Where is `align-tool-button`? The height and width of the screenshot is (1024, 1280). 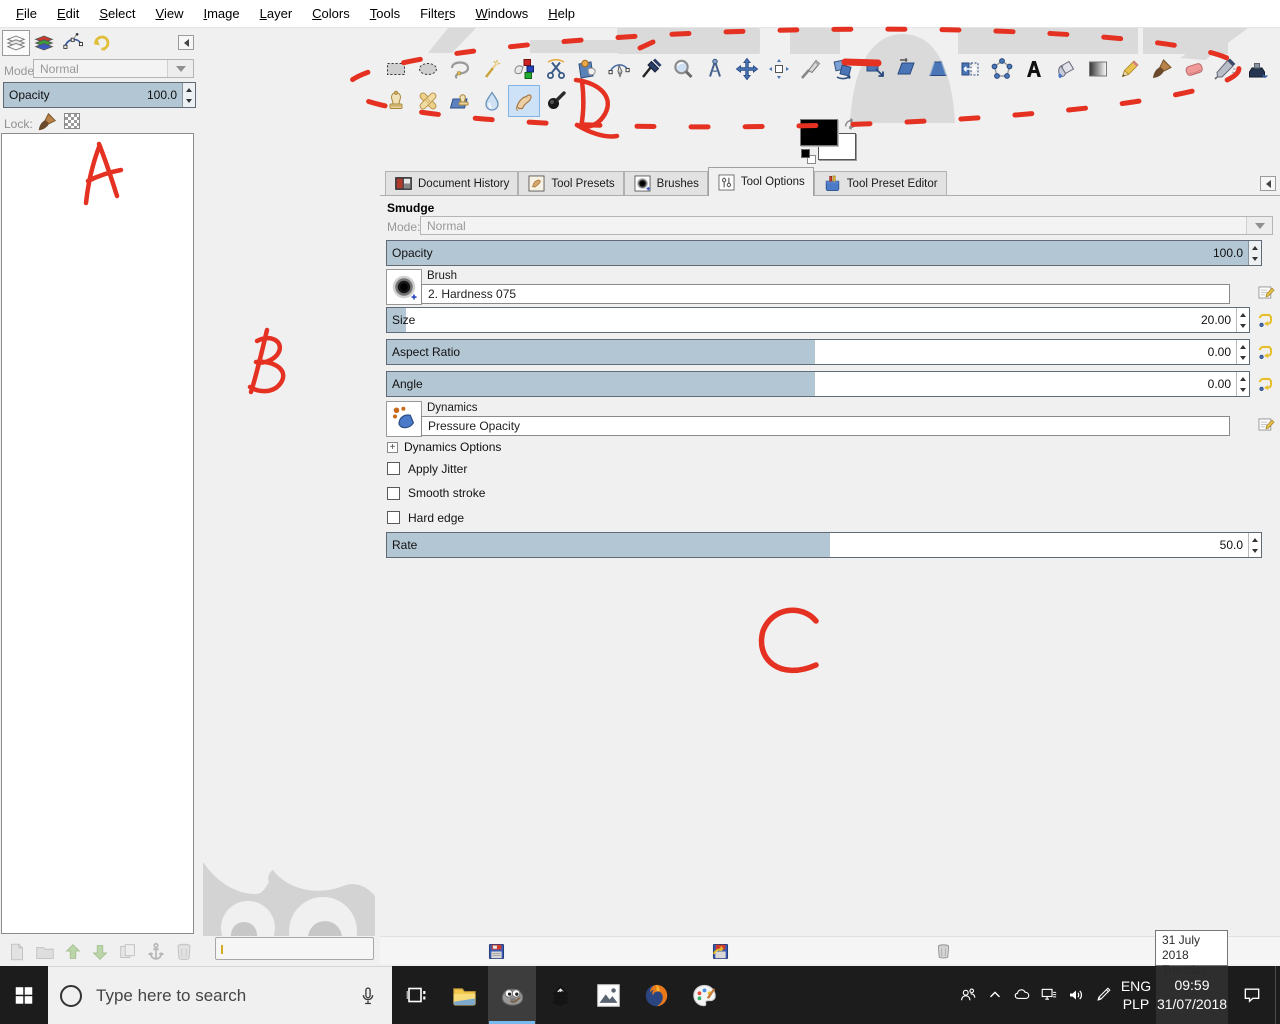
align-tool-button is located at coordinates (779, 69).